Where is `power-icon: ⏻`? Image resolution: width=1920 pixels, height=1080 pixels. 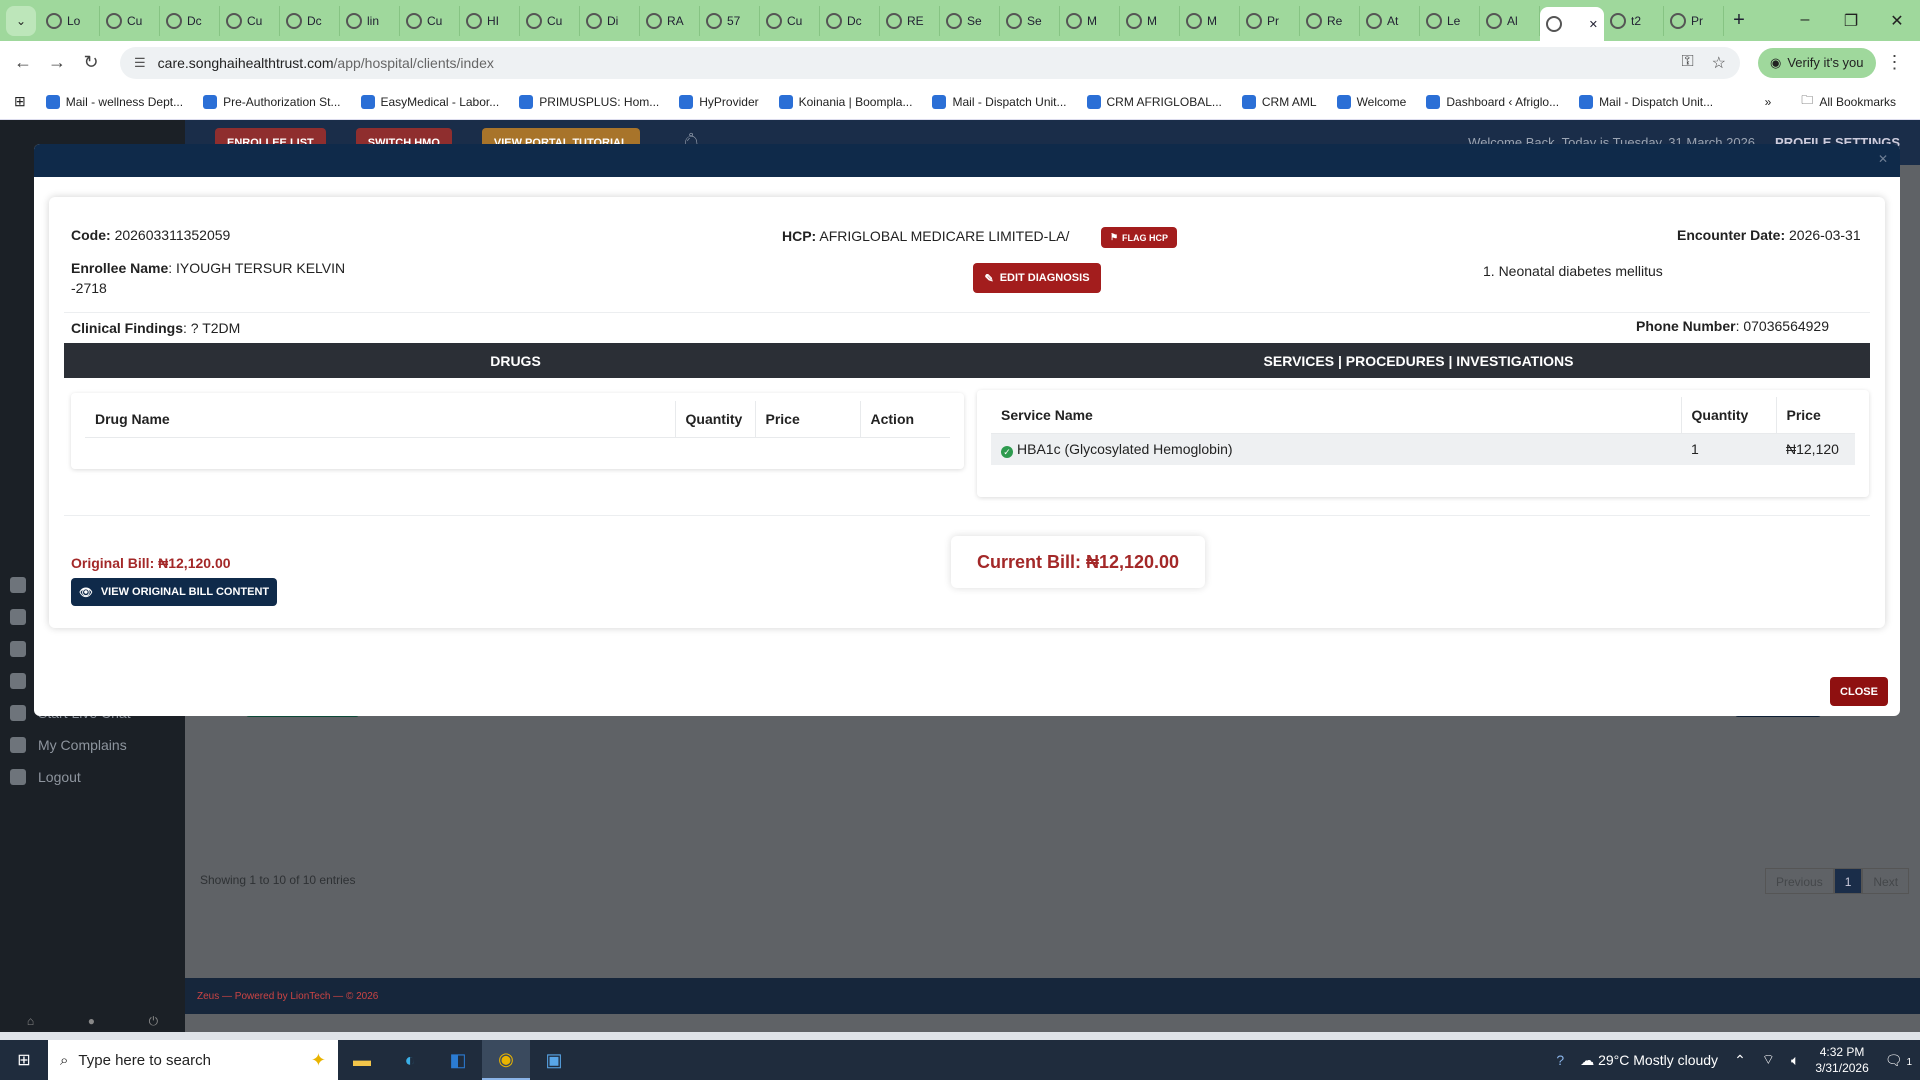
power-icon: ⏻ is located at coordinates (154, 1023).